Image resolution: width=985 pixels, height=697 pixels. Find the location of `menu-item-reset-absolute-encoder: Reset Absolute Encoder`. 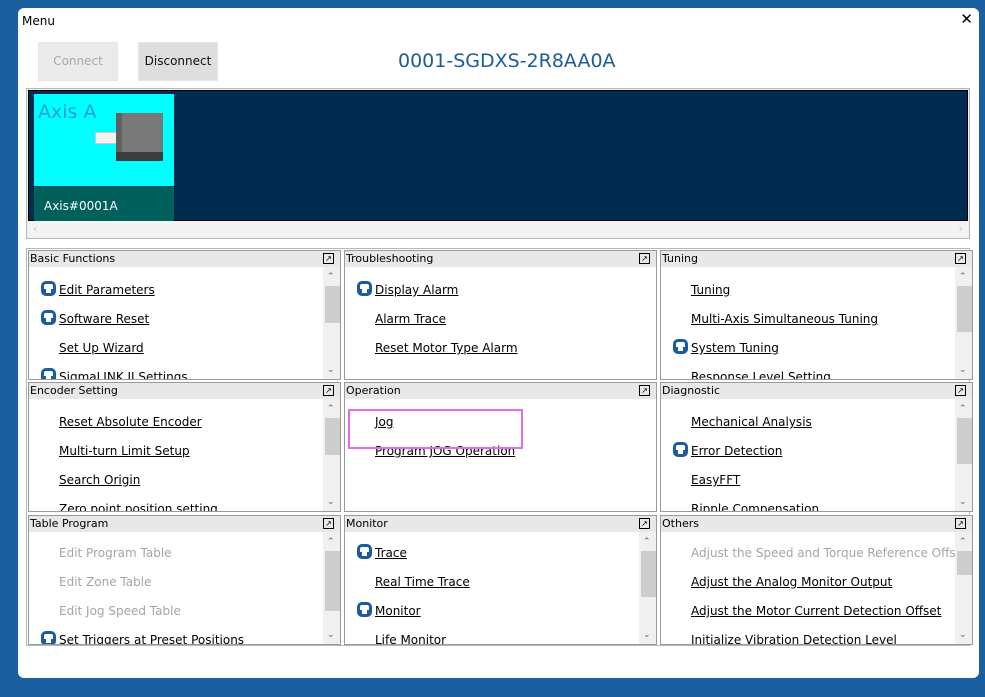

menu-item-reset-absolute-encoder: Reset Absolute Encoder is located at coordinates (130, 422).